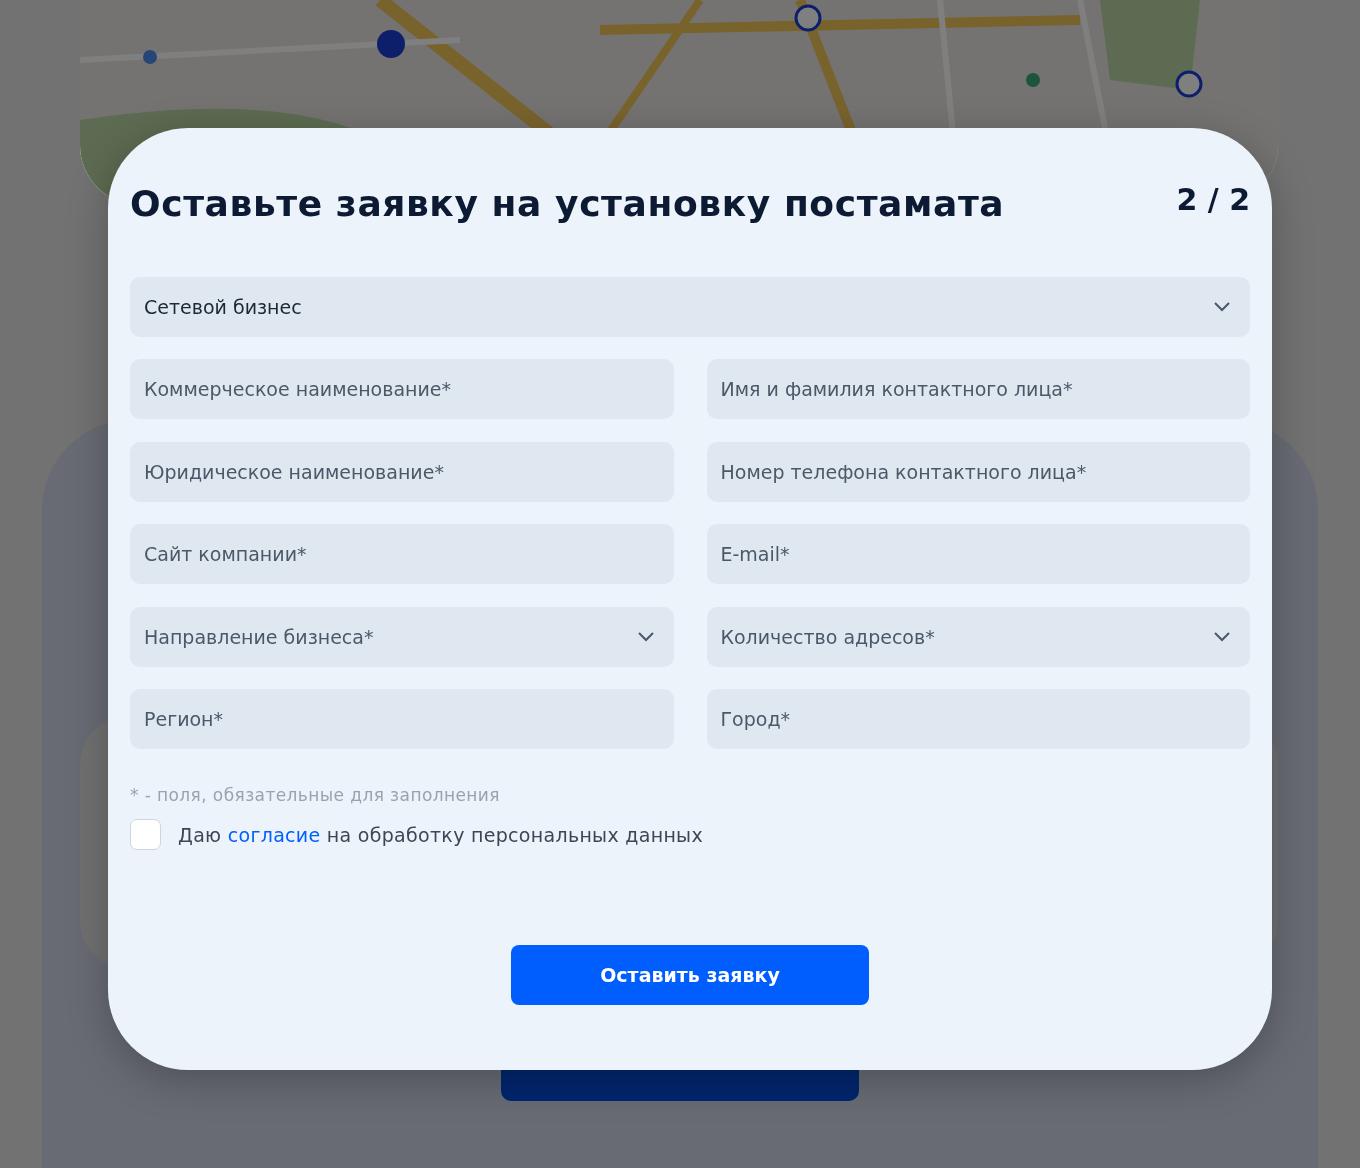  What do you see at coordinates (978, 719) in the screenshot?
I see `input-field: Город*` at bounding box center [978, 719].